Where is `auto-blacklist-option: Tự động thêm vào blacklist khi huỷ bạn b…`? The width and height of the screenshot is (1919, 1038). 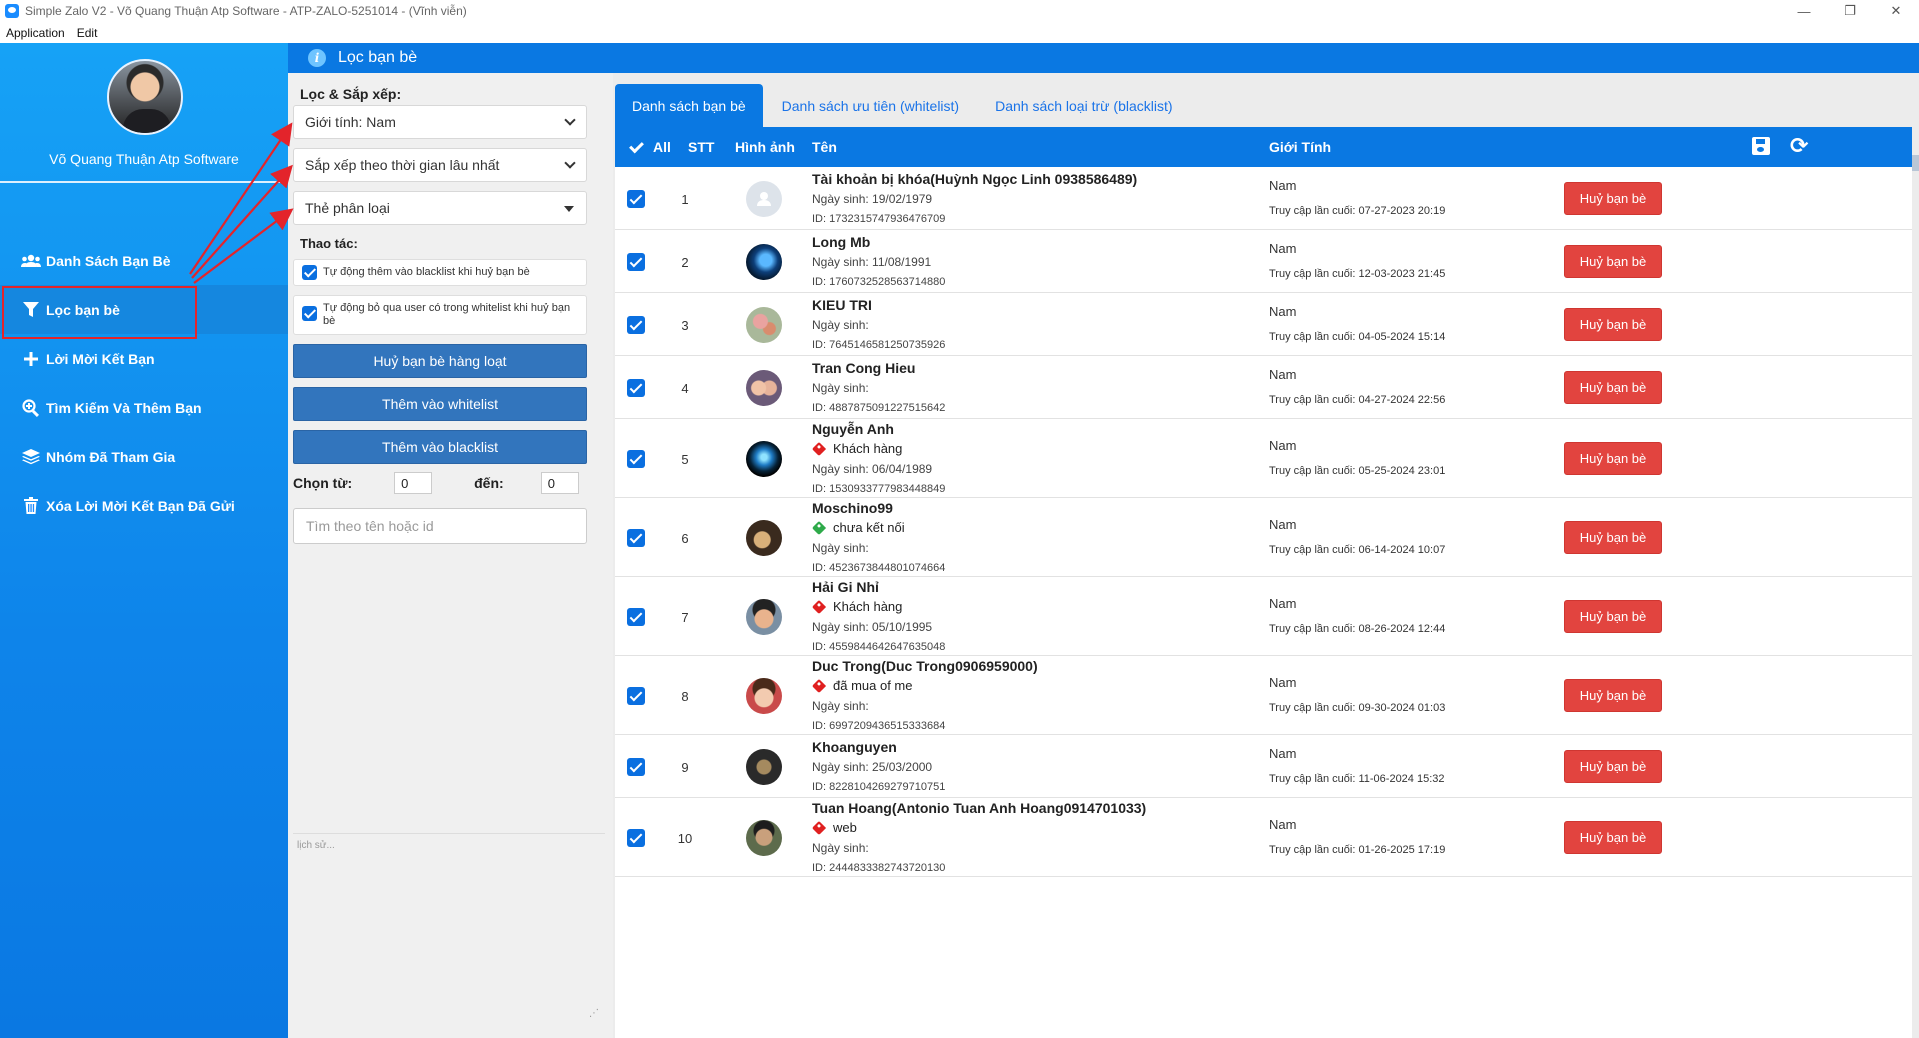 auto-blacklist-option: Tự động thêm vào blacklist khi huỷ bạn b… is located at coordinates (440, 272).